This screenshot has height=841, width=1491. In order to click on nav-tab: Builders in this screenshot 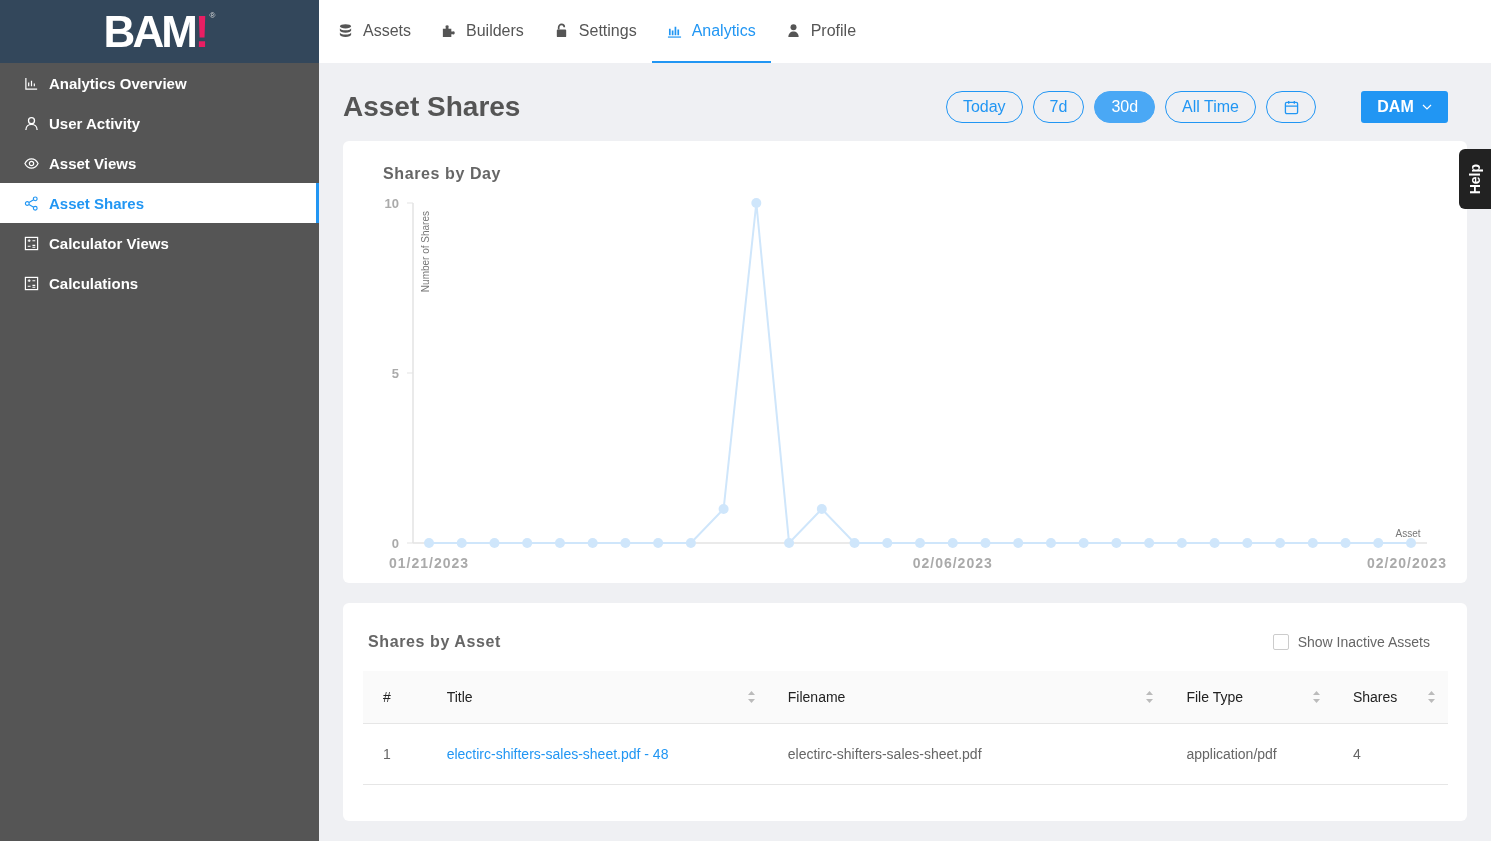, I will do `click(482, 31)`.